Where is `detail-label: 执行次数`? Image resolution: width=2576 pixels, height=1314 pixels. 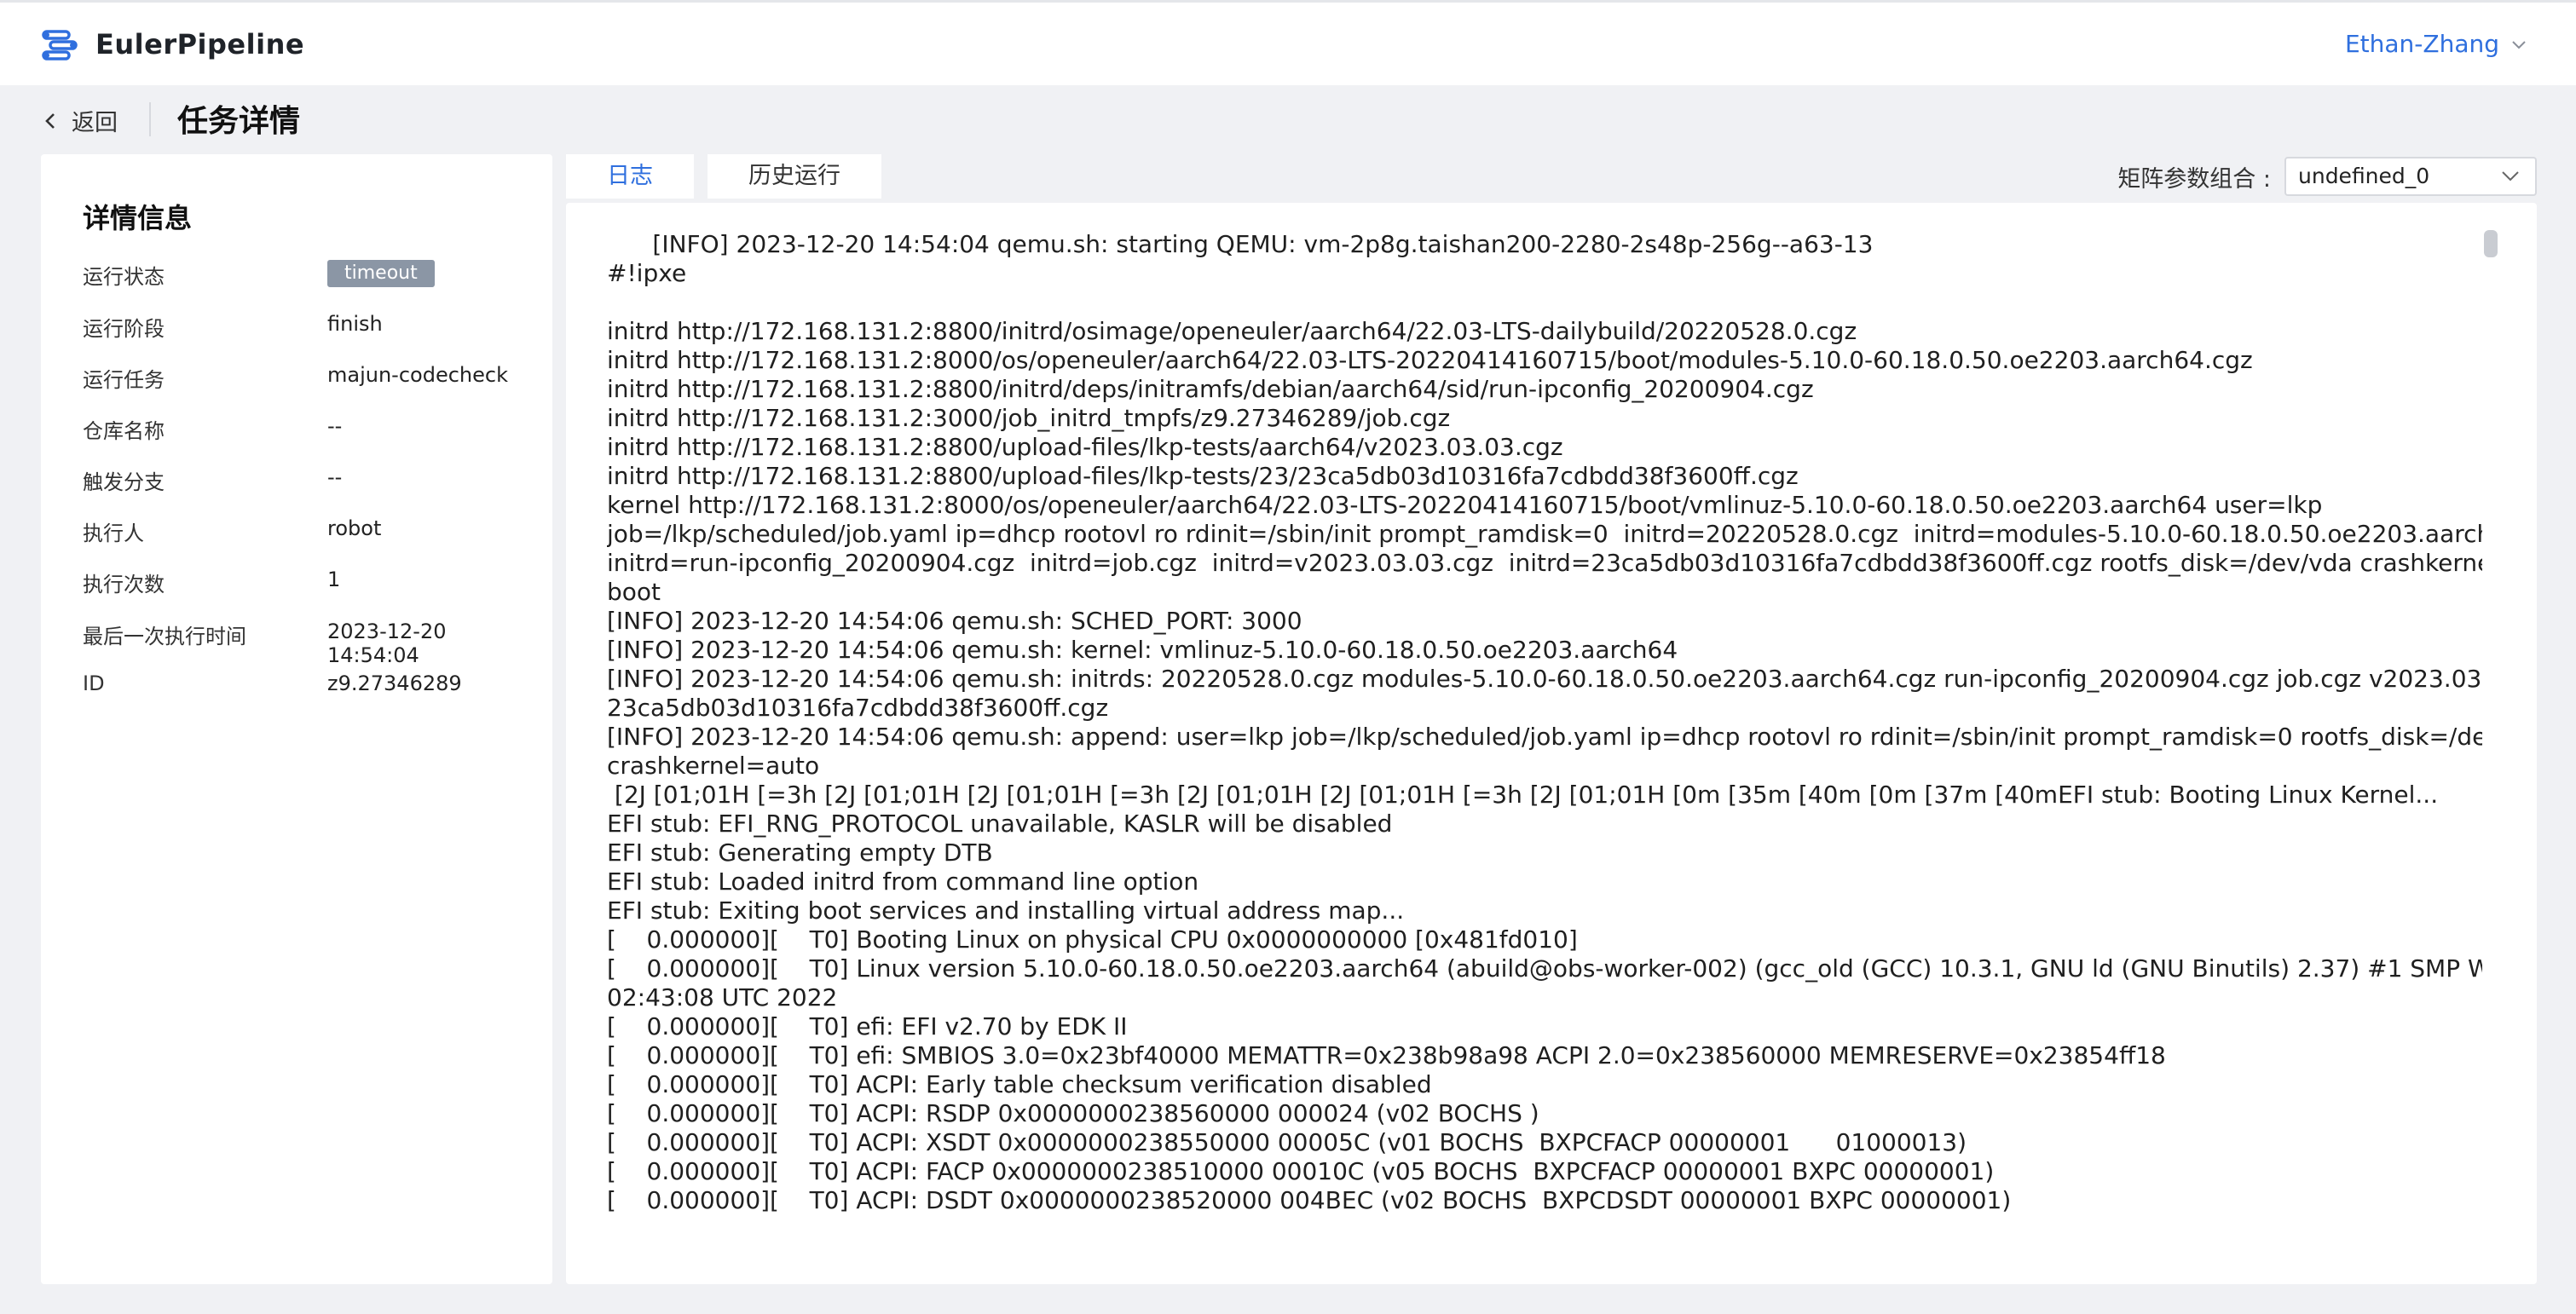 detail-label: 执行次数 is located at coordinates (124, 584).